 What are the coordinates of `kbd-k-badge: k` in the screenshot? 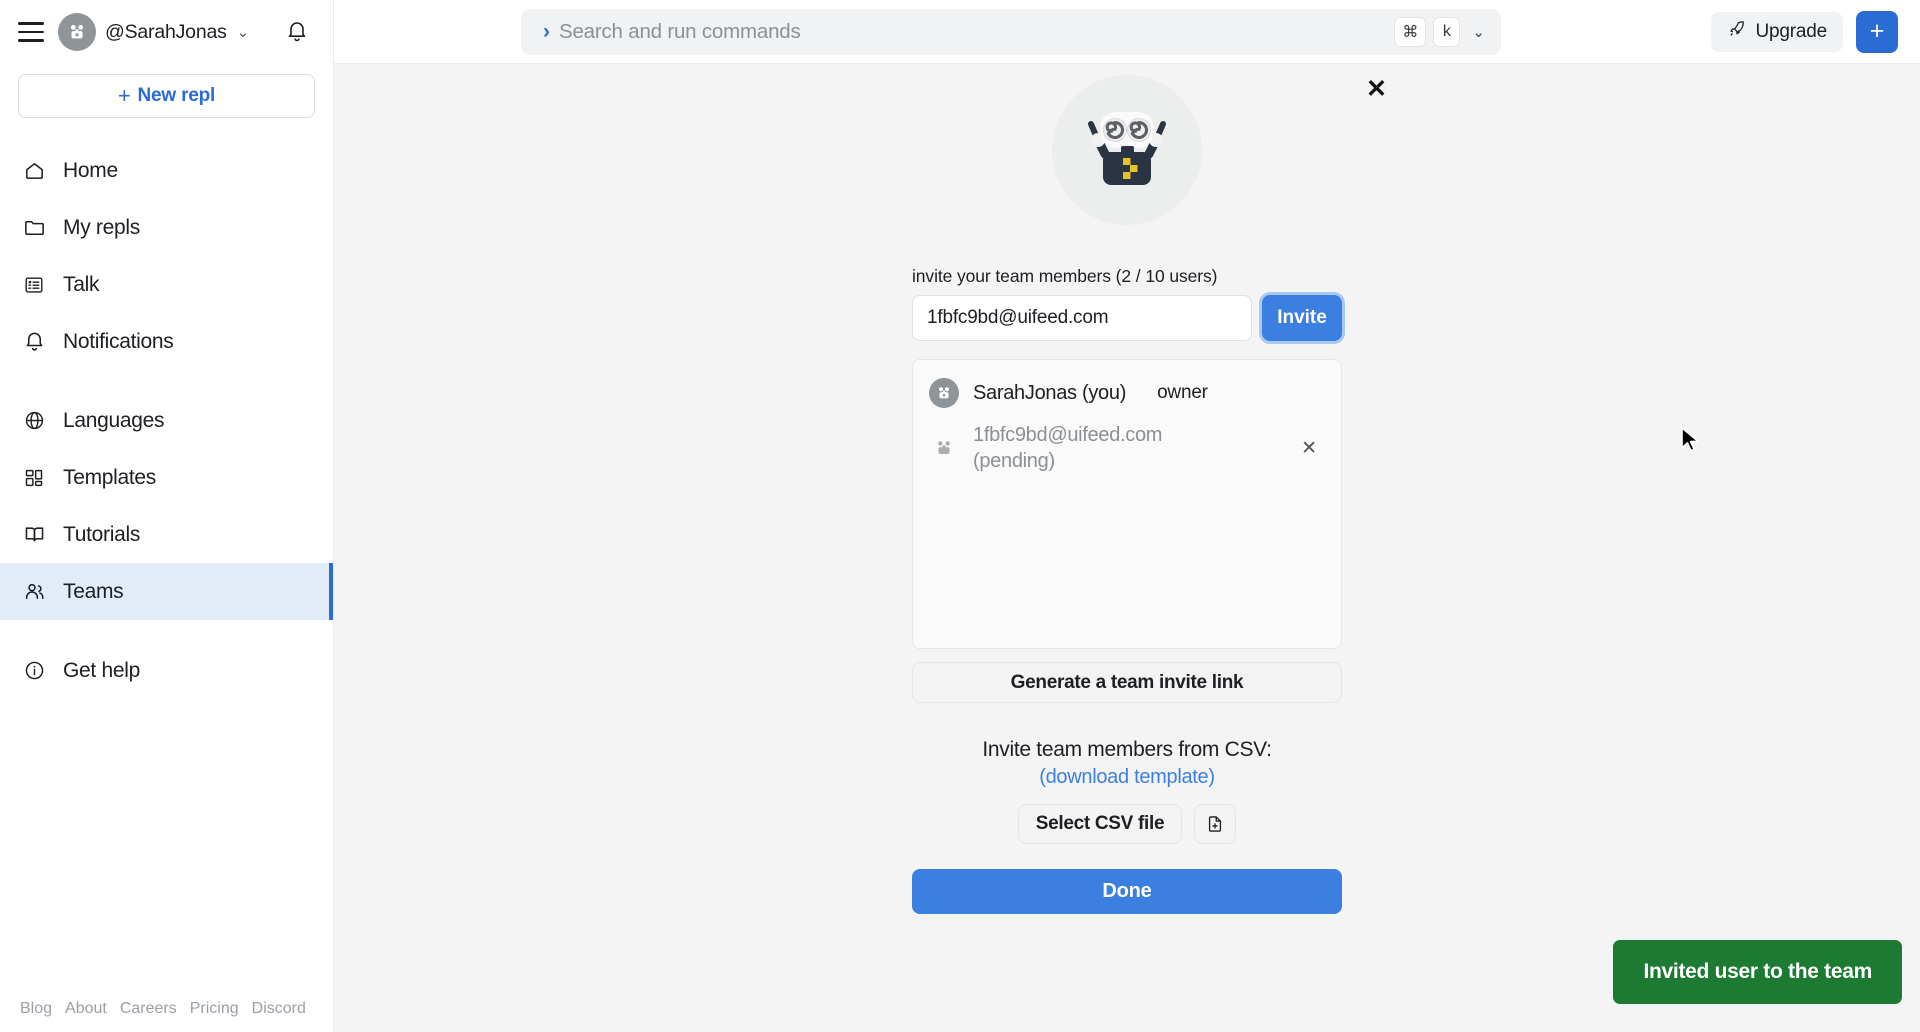 It's located at (1447, 31).